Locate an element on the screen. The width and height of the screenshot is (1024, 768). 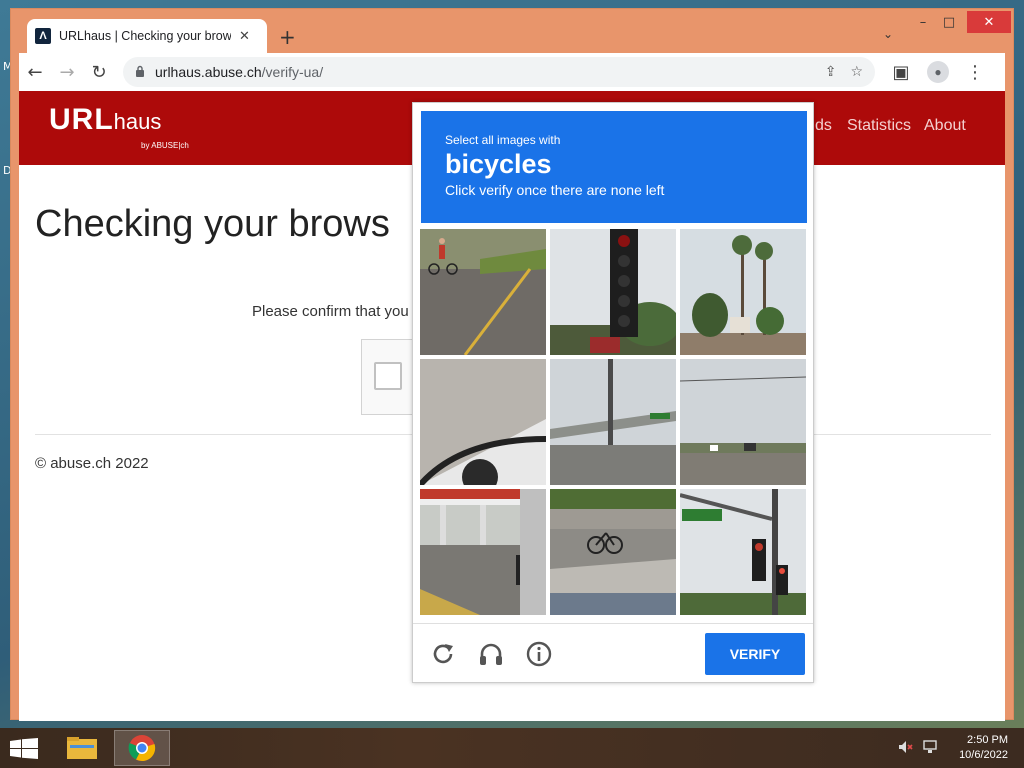
audio-challenge-icon is located at coordinates (491, 654).